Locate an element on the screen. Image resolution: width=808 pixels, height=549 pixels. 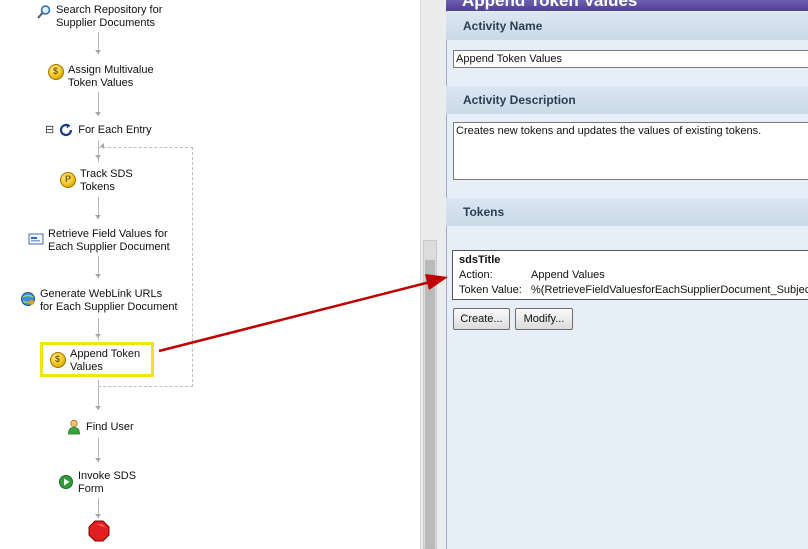
section-header: Activity Name is located at coordinates (503, 26).